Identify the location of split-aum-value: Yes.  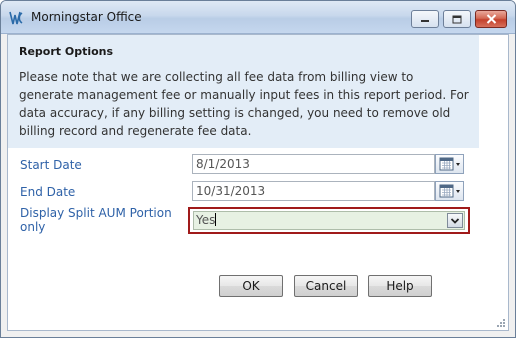
(206, 220).